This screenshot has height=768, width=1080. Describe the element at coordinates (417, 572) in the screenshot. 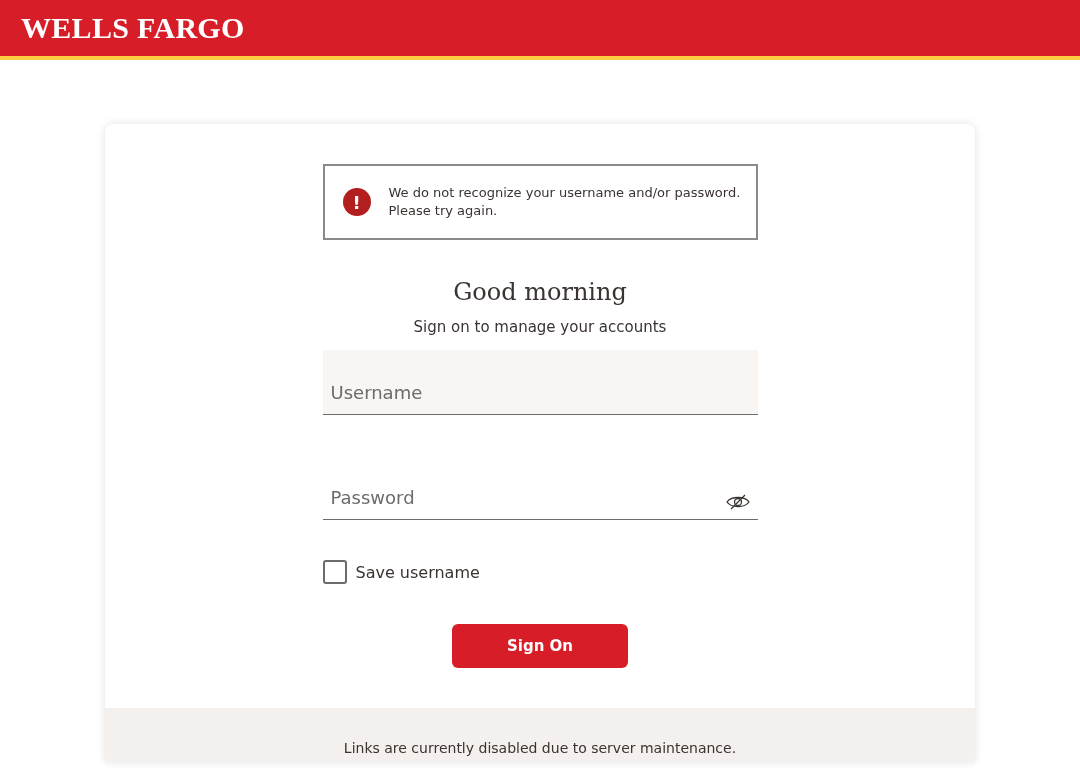

I see `checkbox-label: Save username` at that location.